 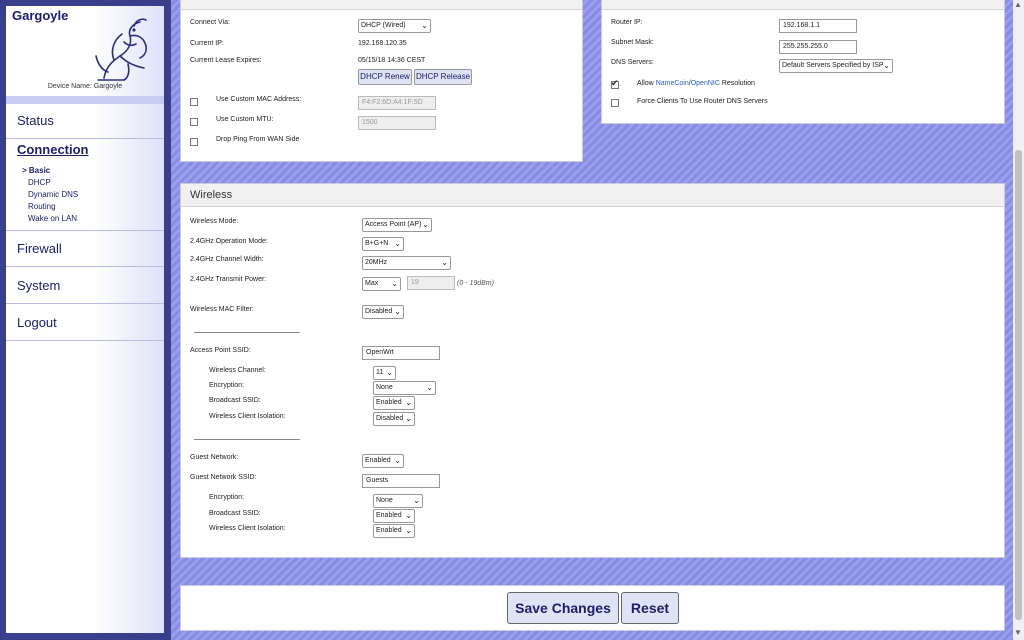 What do you see at coordinates (406, 263) in the screenshot?
I see `channel-width-select: 20MHz ⌄` at bounding box center [406, 263].